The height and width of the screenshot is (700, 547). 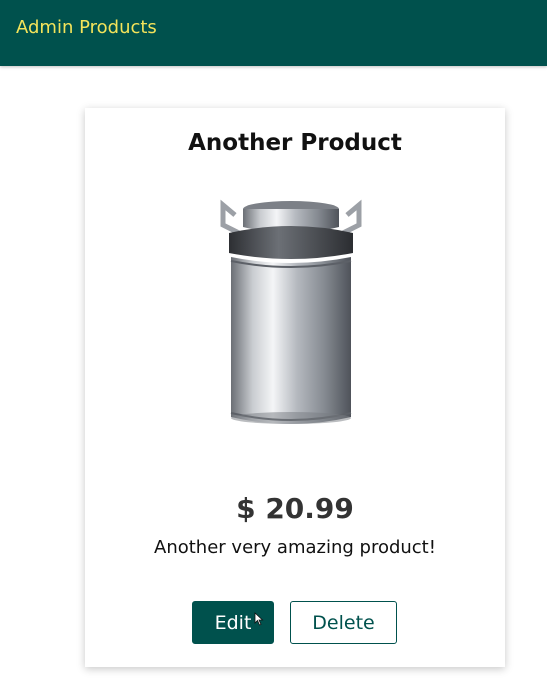 I want to click on top-navigation-bar: Admin Products, so click(x=273, y=33).